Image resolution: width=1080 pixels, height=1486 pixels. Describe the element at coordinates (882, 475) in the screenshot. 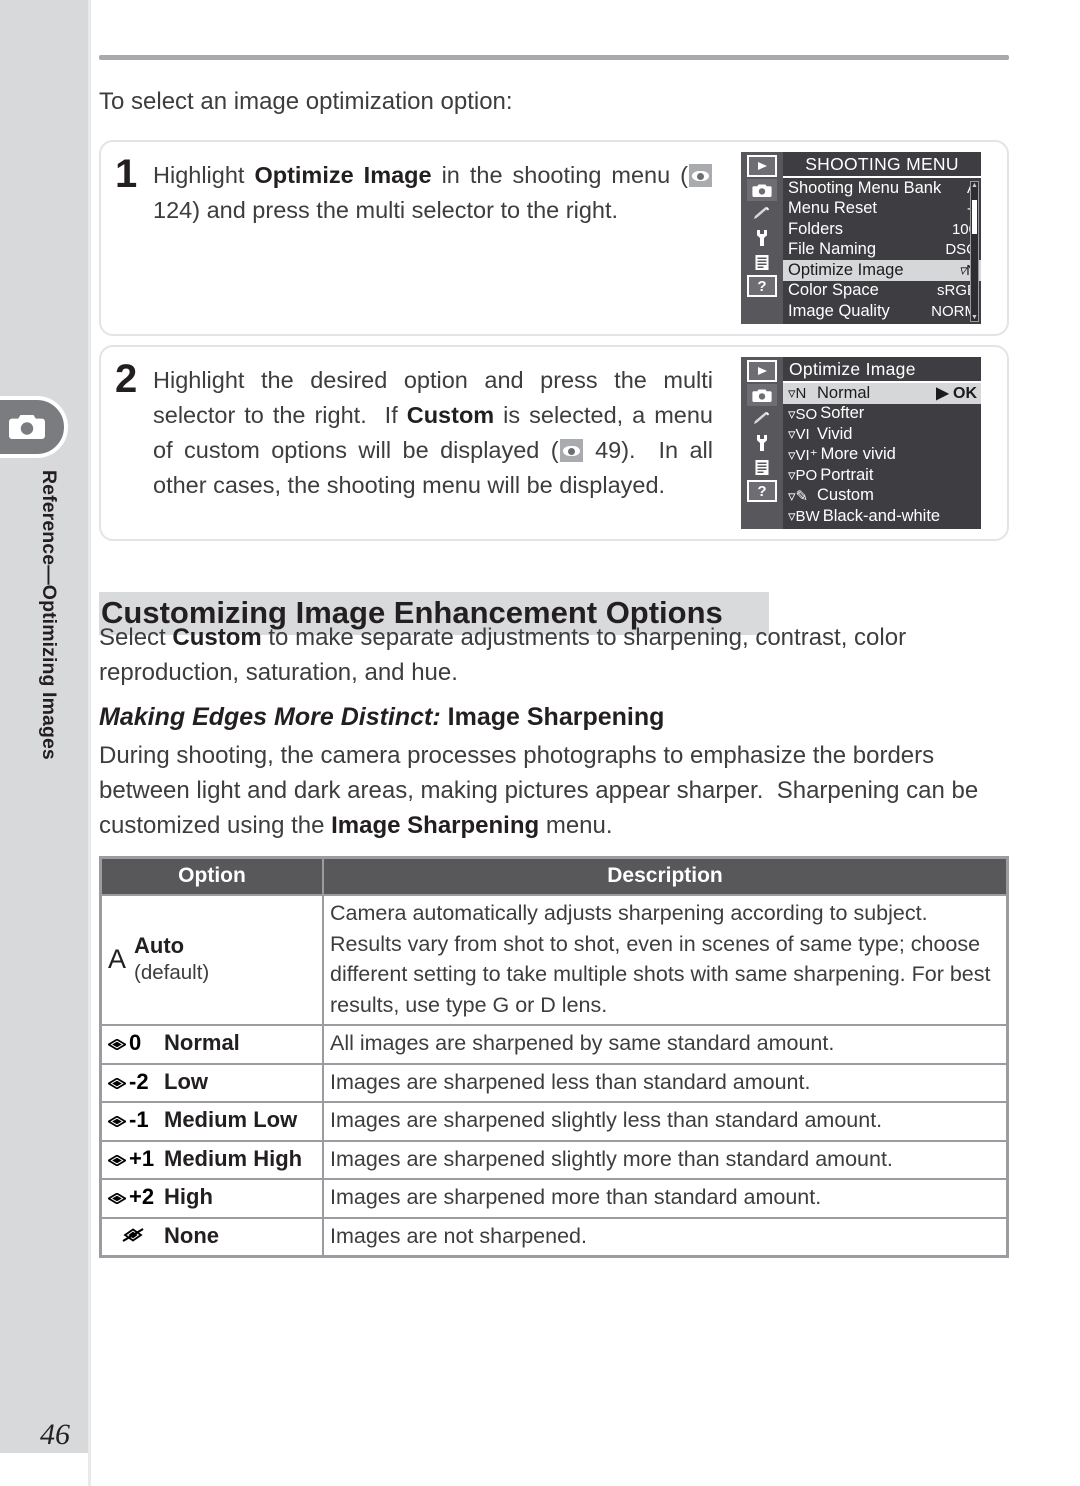

I see `lcd-row: ▿PO Portrait` at that location.